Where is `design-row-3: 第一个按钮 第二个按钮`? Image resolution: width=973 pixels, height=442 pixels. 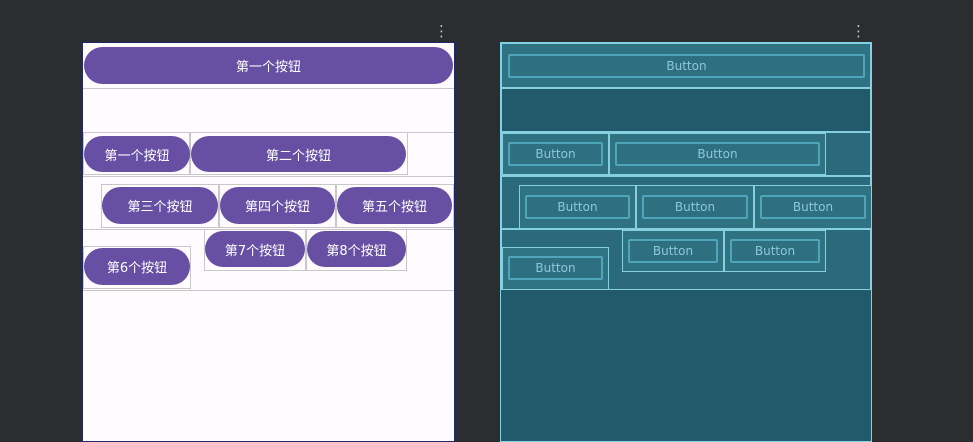
design-row-3: 第一个按钮 第二个按钮 is located at coordinates (268, 154).